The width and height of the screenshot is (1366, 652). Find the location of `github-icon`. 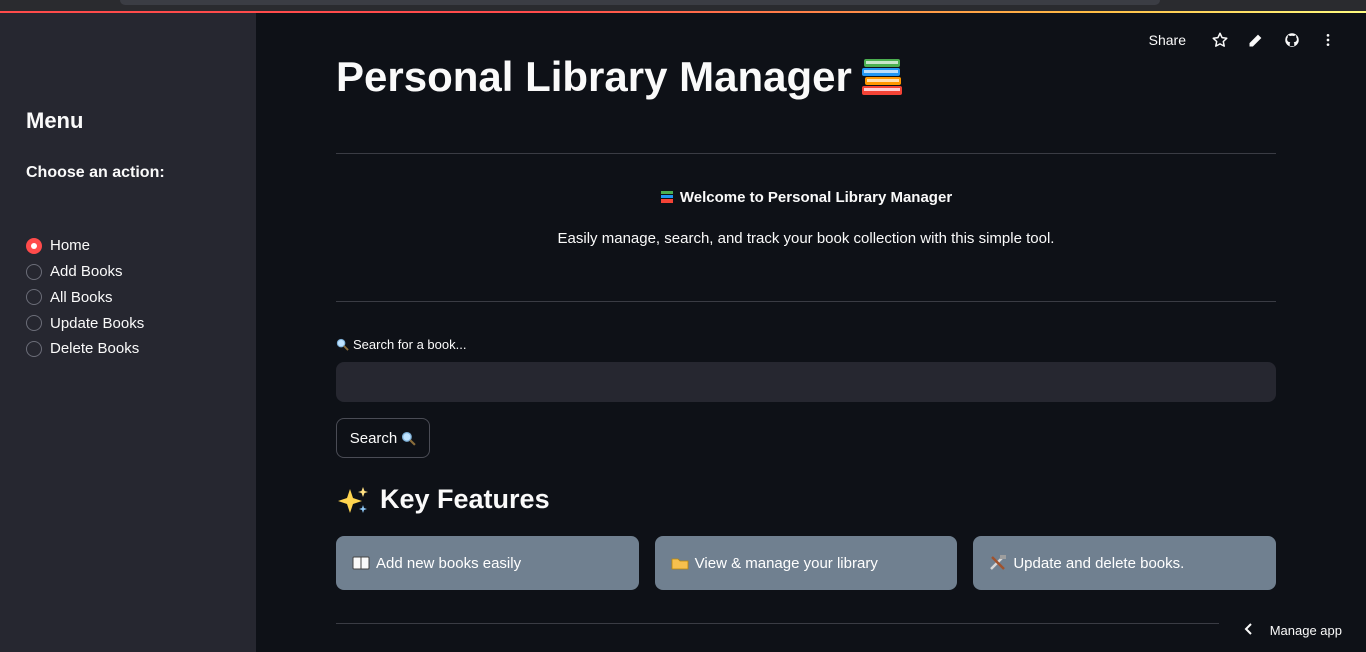

github-icon is located at coordinates (1292, 40).